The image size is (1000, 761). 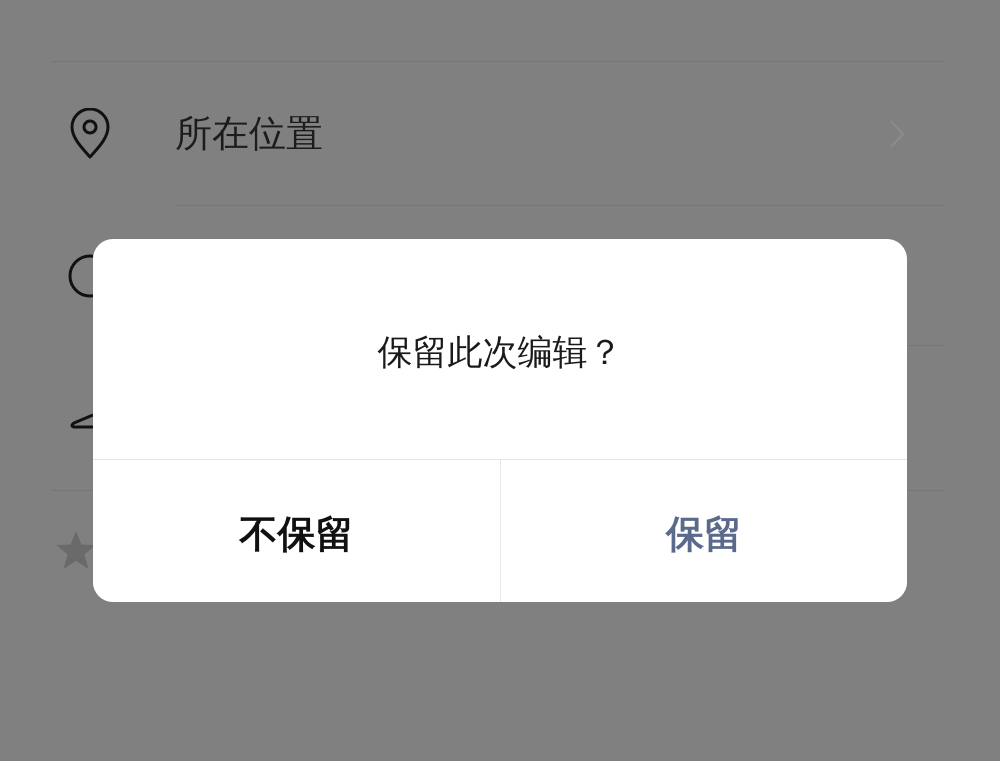 I want to click on dialog-title: 保留此次编辑？, so click(x=500, y=353).